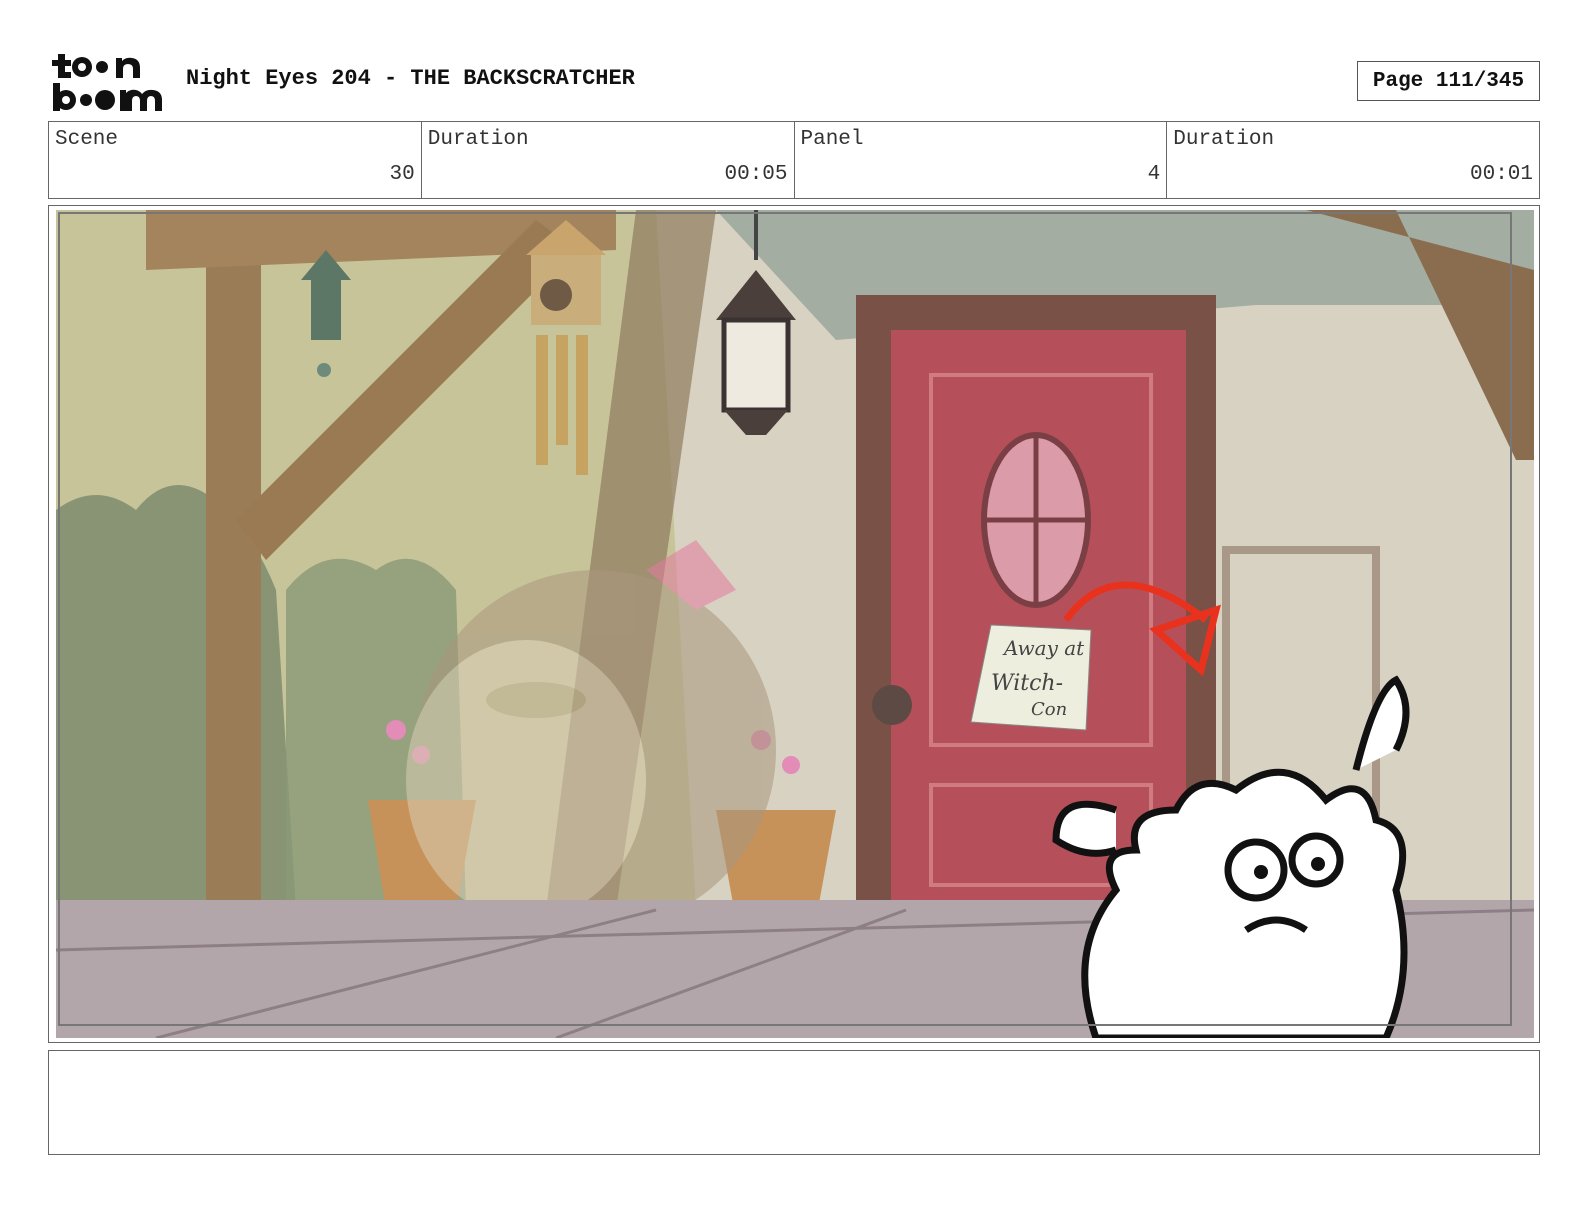  I want to click on panel-value: 4, so click(1154, 174).